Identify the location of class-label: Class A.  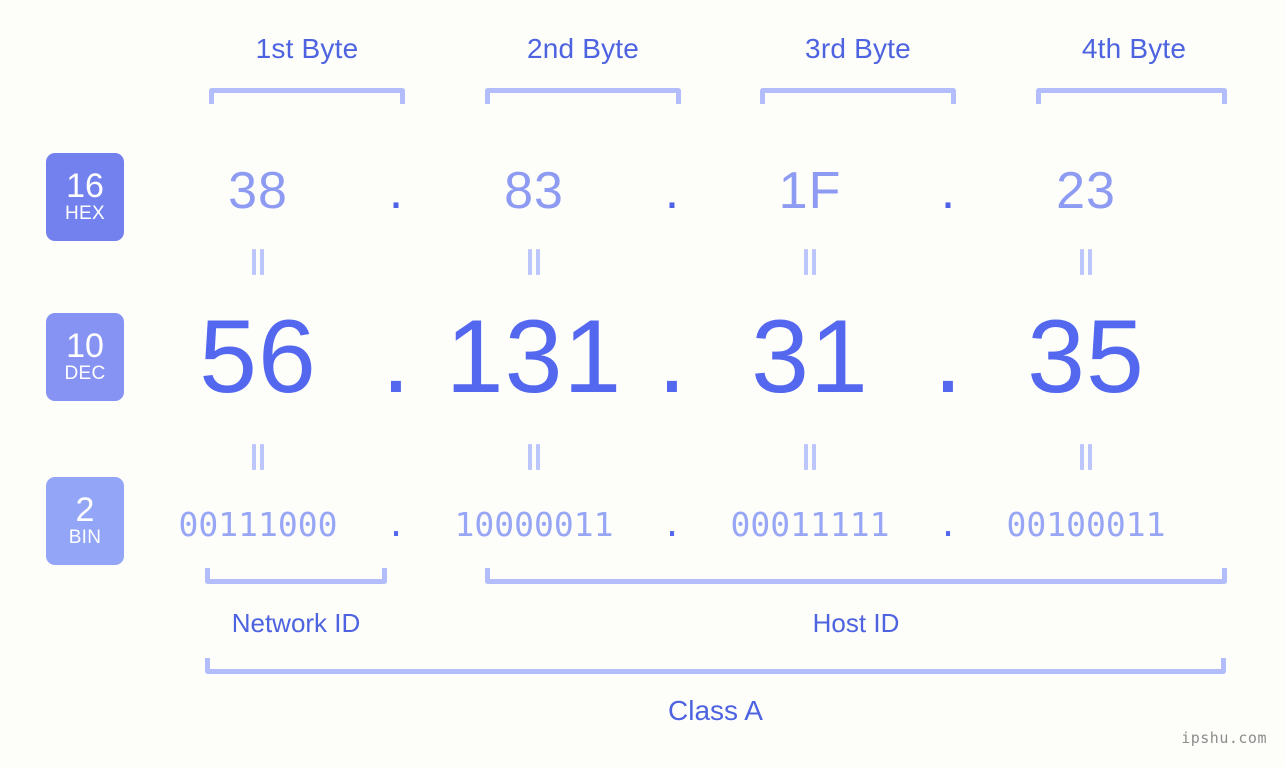
(715, 710).